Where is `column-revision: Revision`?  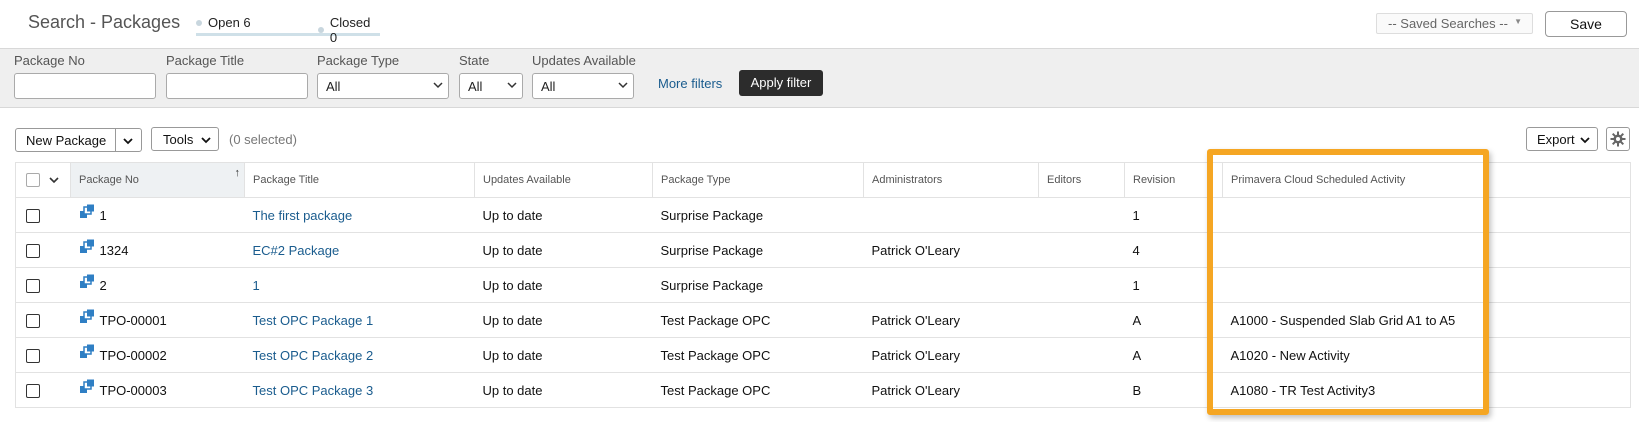 column-revision: Revision is located at coordinates (1173, 180).